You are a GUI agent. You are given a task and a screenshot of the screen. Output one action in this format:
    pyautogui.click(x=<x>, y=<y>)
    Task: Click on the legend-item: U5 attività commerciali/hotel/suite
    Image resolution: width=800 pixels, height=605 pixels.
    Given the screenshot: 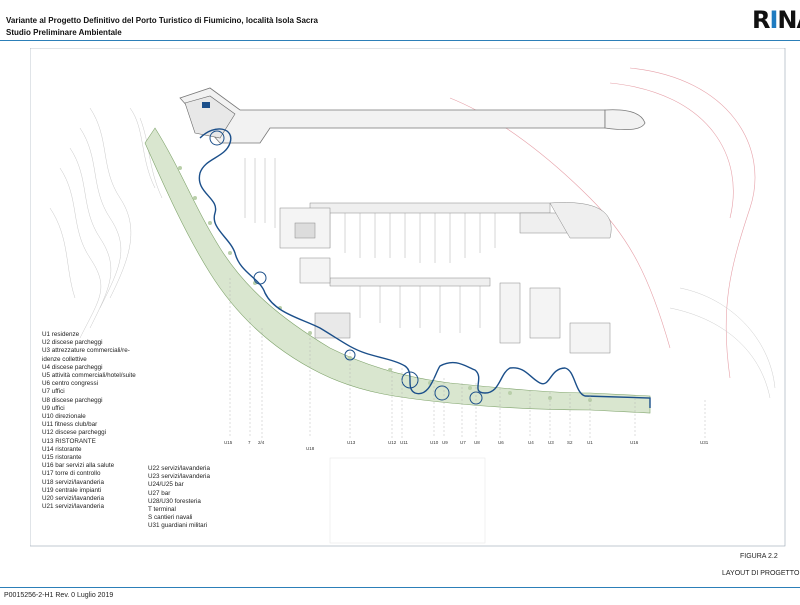 What is the action you would take?
    pyautogui.click(x=89, y=376)
    